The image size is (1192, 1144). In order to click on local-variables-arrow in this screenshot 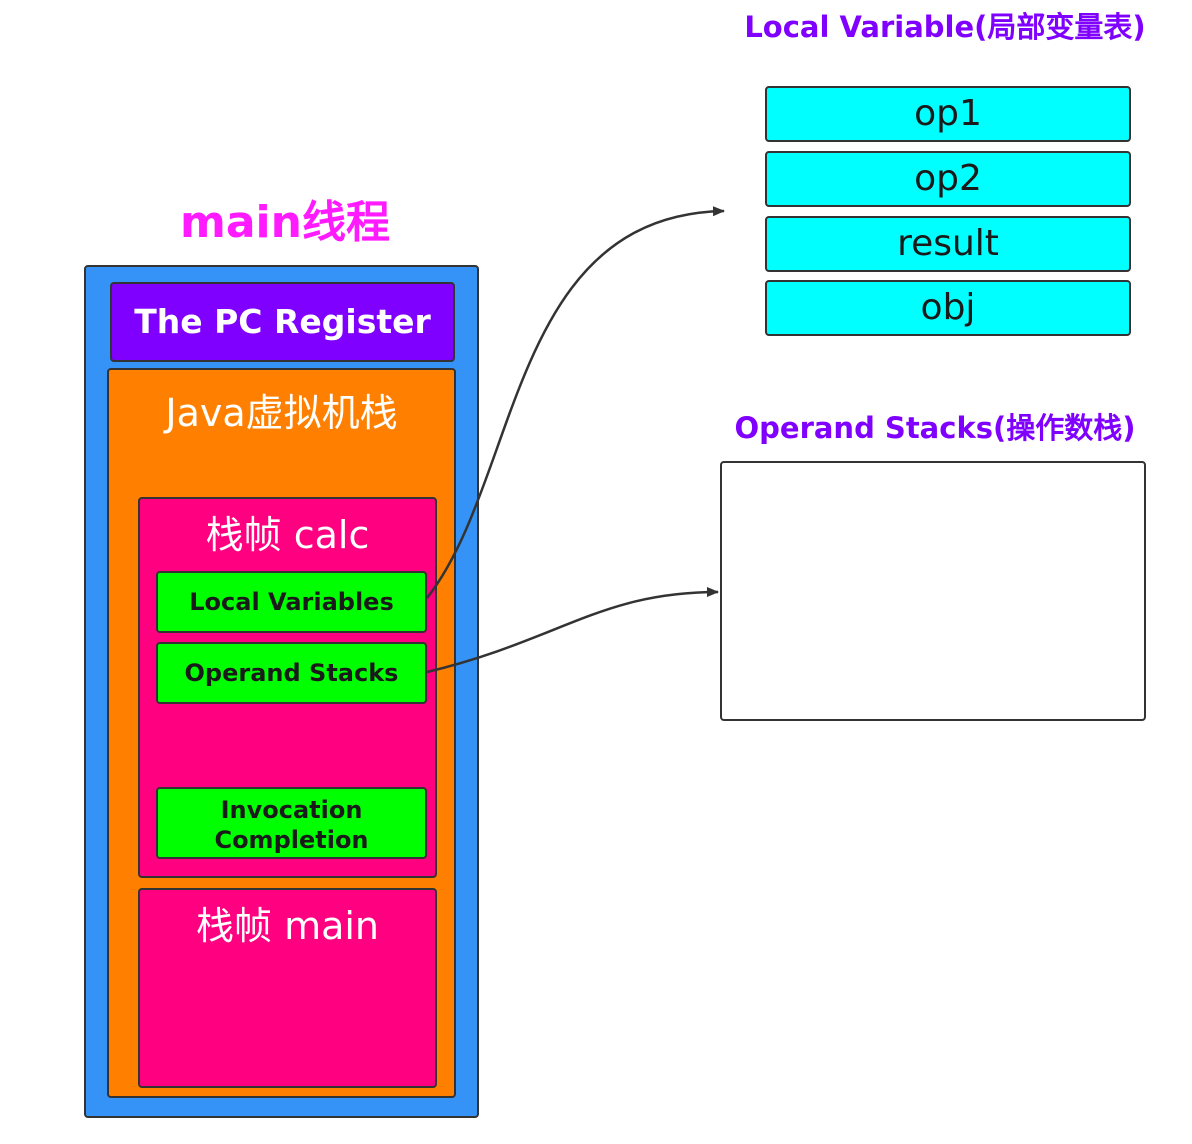, I will do `click(575, 402)`.